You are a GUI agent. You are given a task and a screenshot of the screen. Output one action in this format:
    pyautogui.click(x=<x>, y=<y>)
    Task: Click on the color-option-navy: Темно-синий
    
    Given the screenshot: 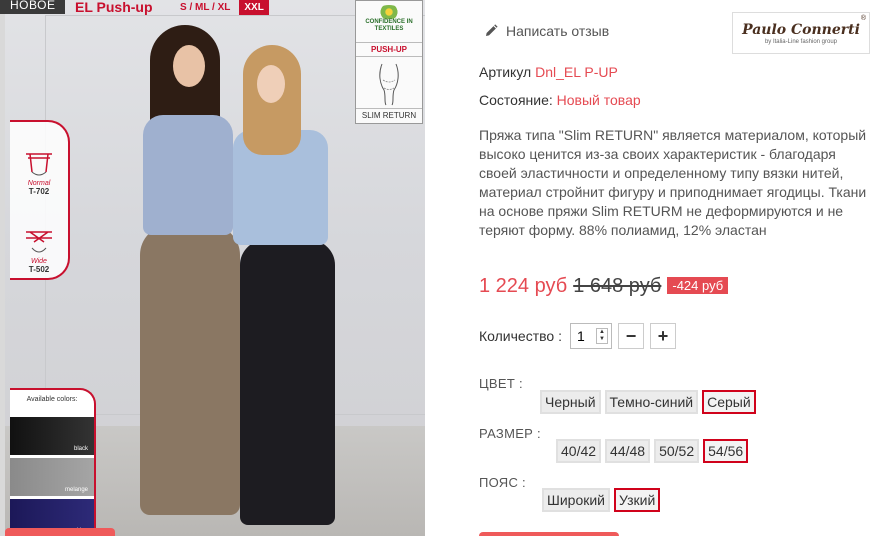 What is the action you would take?
    pyautogui.click(x=651, y=402)
    